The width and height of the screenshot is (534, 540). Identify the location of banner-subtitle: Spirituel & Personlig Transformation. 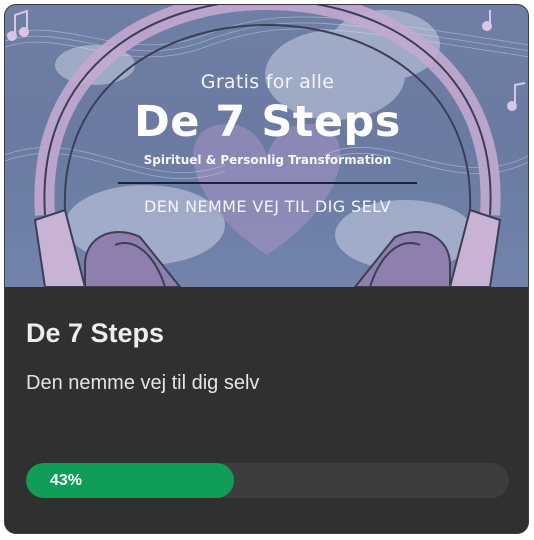
(267, 160).